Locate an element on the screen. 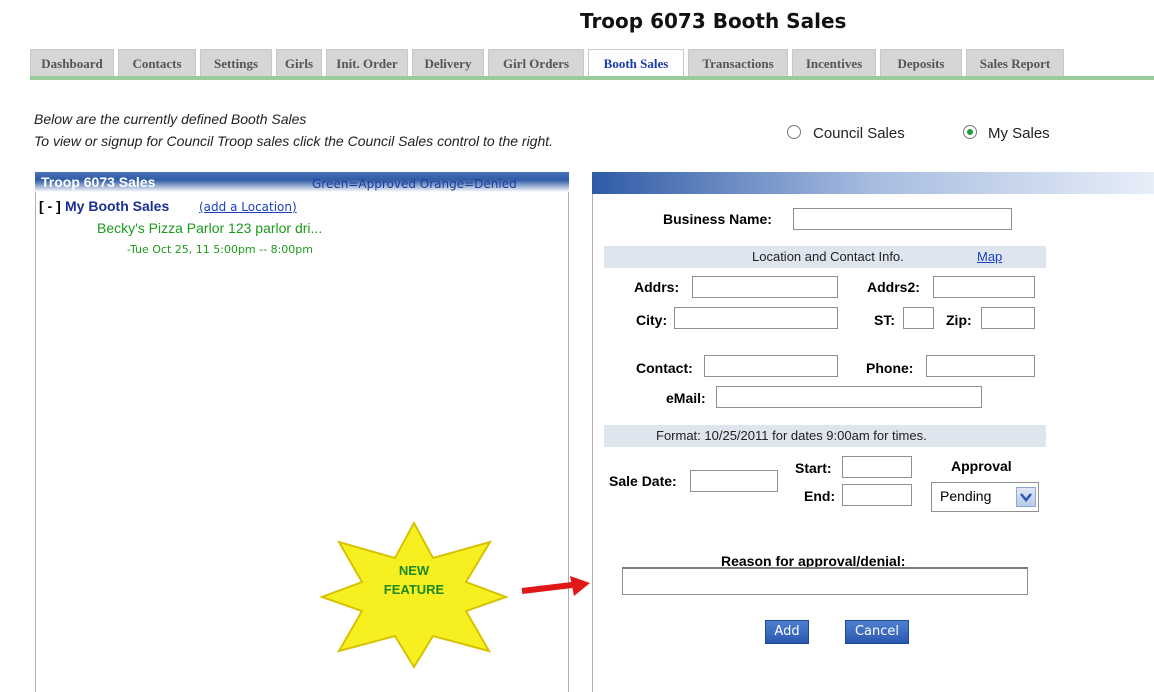 The height and width of the screenshot is (692, 1154). sale-date-input is located at coordinates (734, 481).